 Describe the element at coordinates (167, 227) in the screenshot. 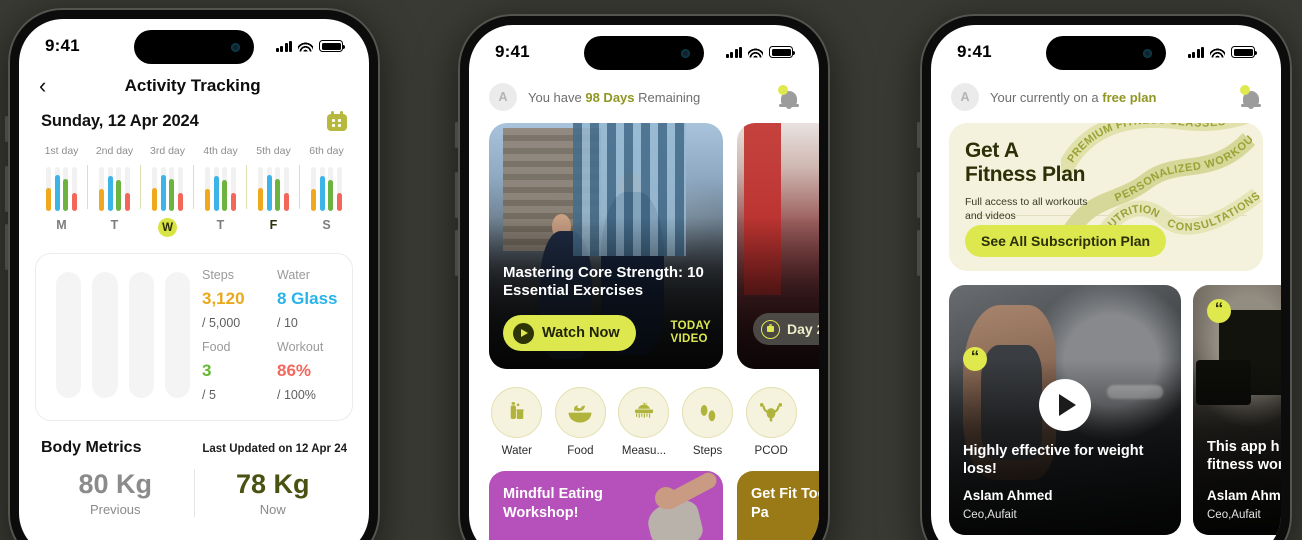

I see `chart-day-w-2: W` at that location.